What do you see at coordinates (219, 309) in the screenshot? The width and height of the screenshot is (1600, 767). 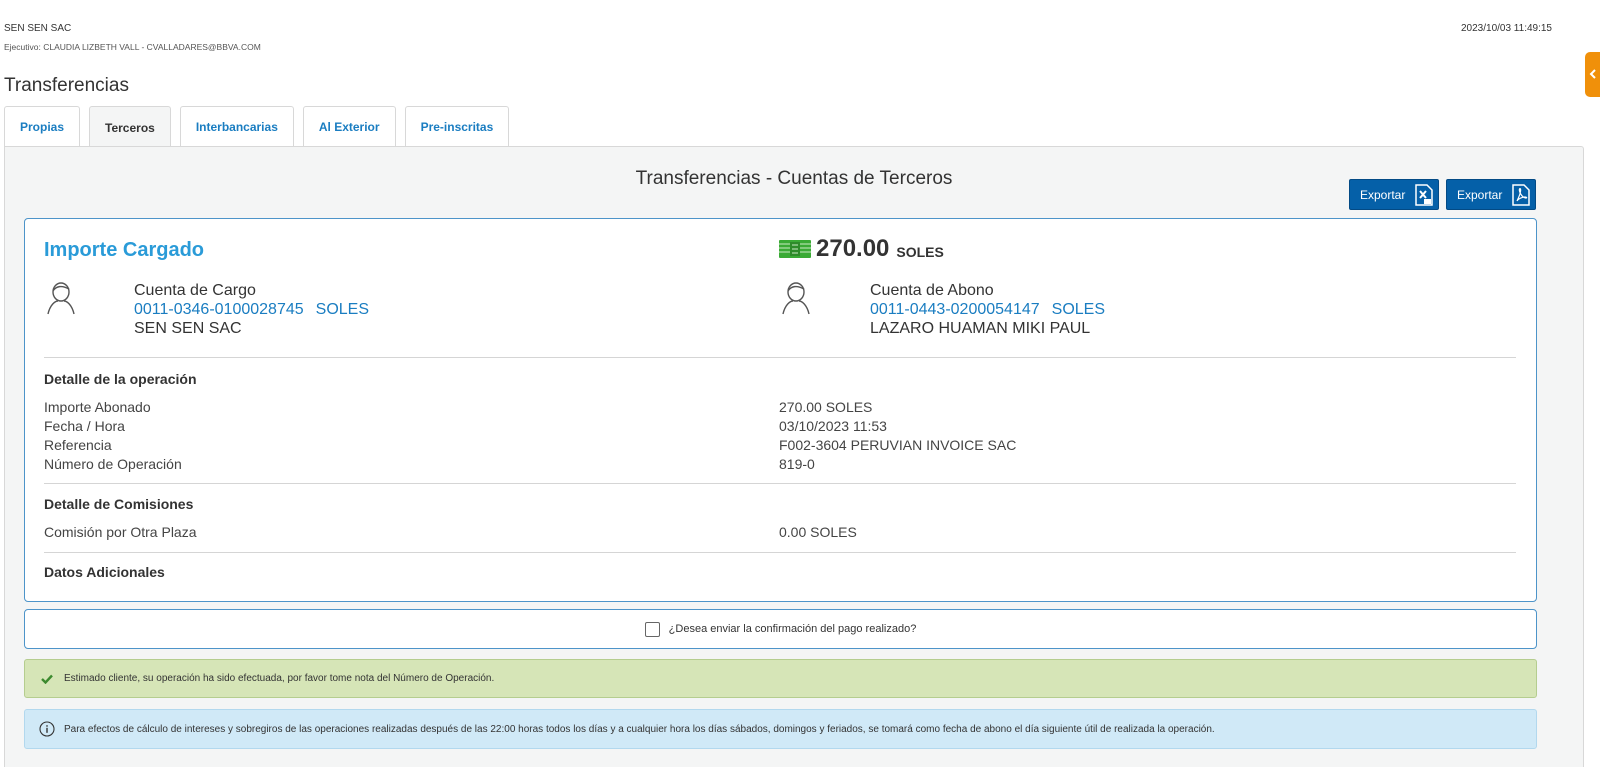 I see `cuenta-cargo-account-number: 0011-0346-0100028745` at bounding box center [219, 309].